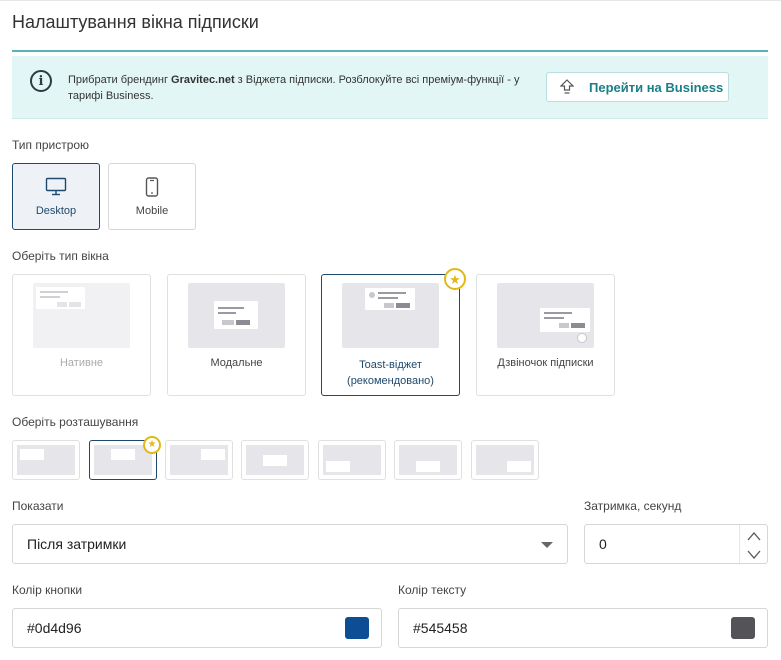  What do you see at coordinates (390, 51) in the screenshot?
I see `title-divider` at bounding box center [390, 51].